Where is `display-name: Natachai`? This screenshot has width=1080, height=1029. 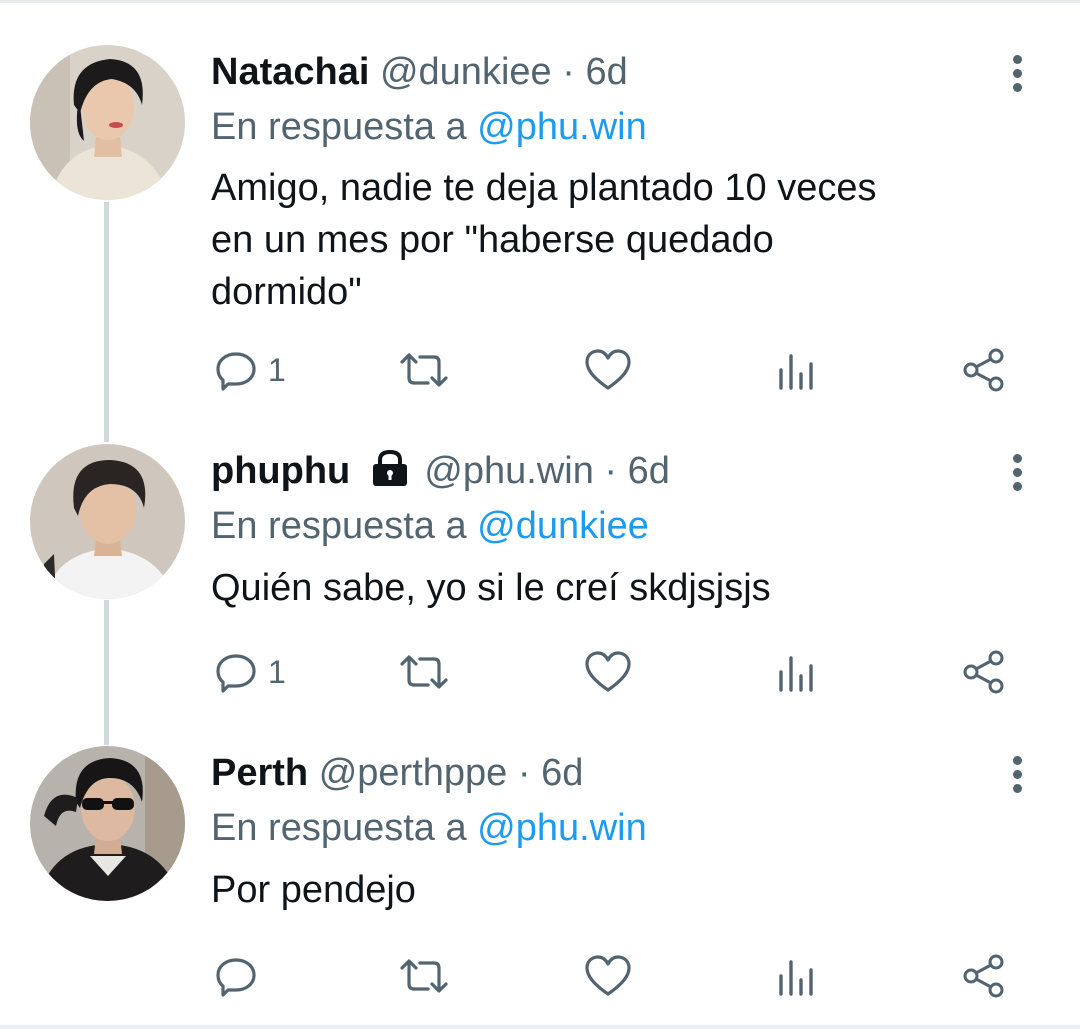
display-name: Natachai is located at coordinates (290, 72).